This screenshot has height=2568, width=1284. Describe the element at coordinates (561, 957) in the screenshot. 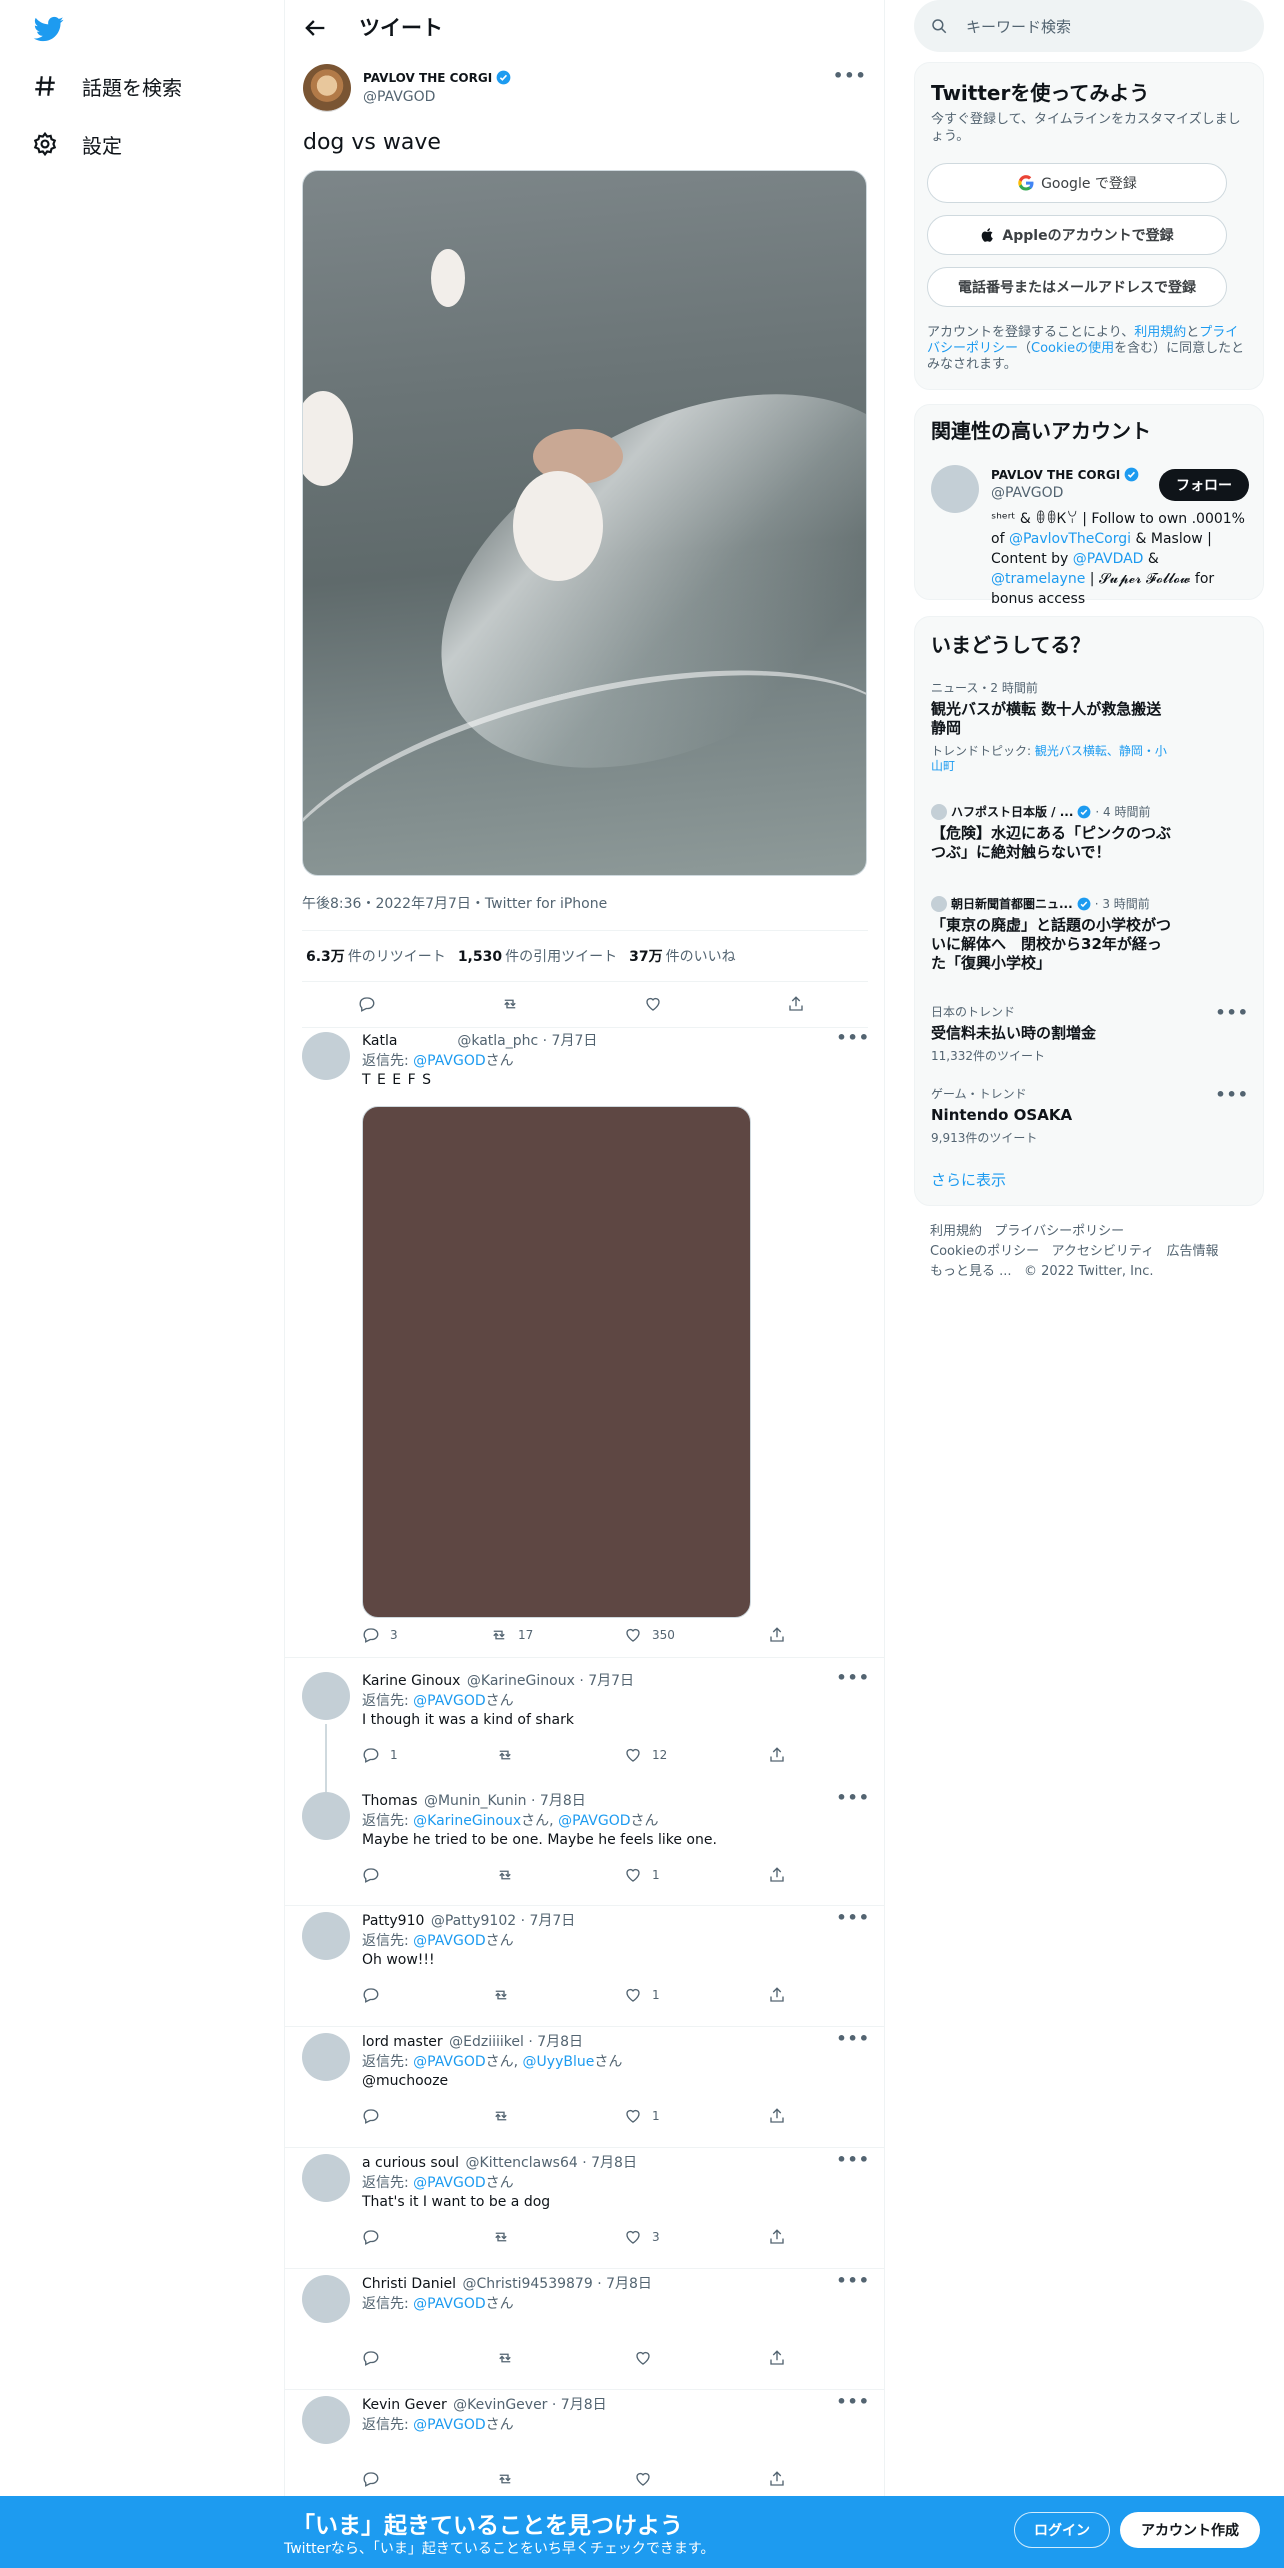

I see `quotes-label: 件の引用ツイート` at that location.